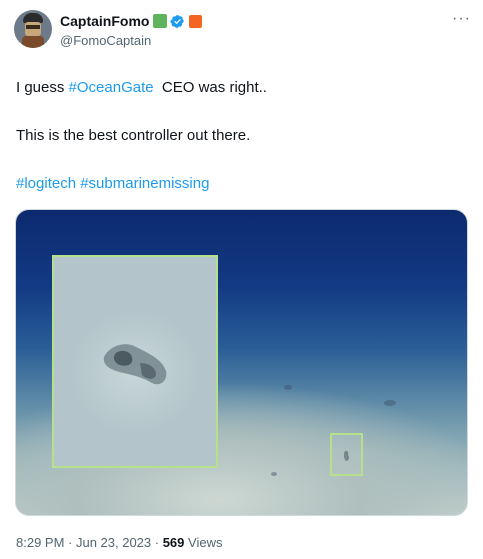 The width and height of the screenshot is (483, 559). I want to click on zoom-highlight-box, so click(135, 361).